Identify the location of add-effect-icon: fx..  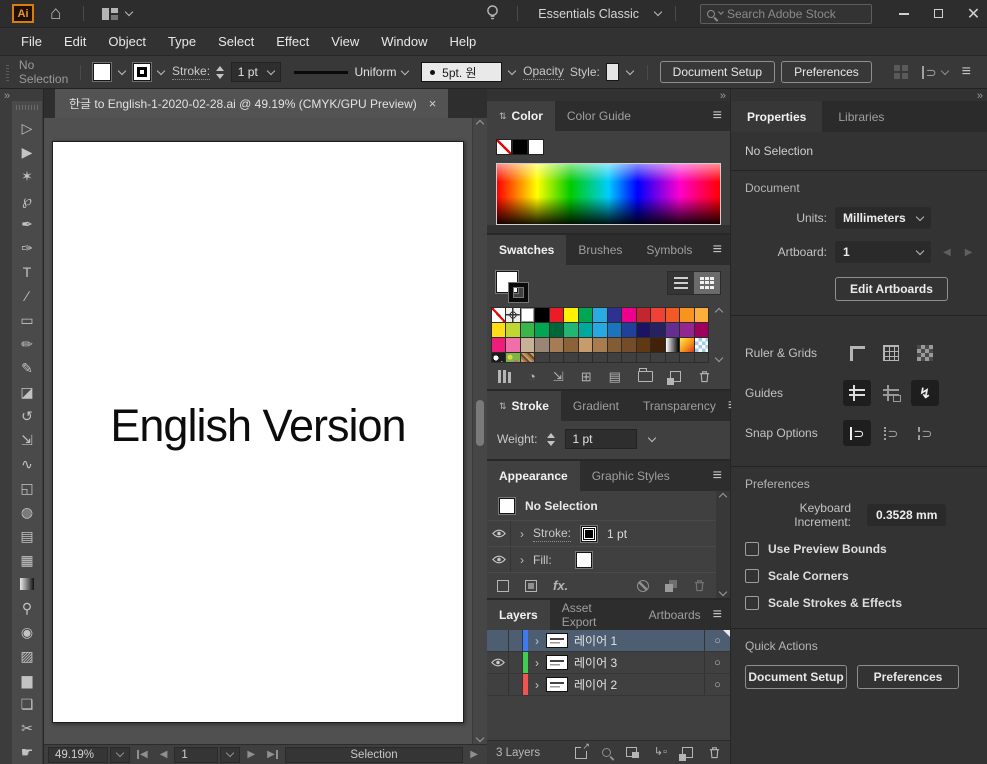
(560, 585).